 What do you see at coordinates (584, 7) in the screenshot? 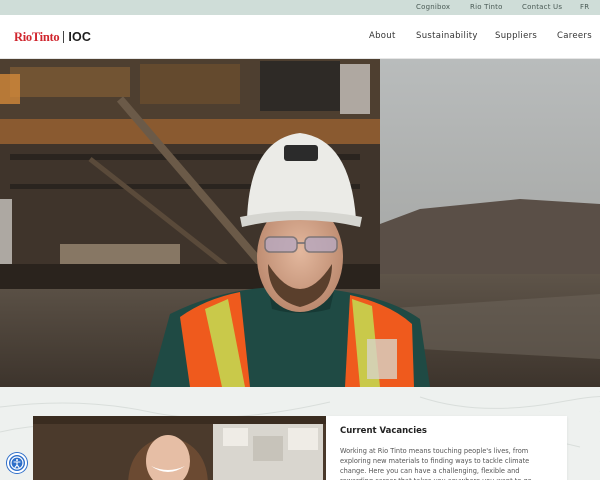
I see `language-toggle-fr: FR` at bounding box center [584, 7].